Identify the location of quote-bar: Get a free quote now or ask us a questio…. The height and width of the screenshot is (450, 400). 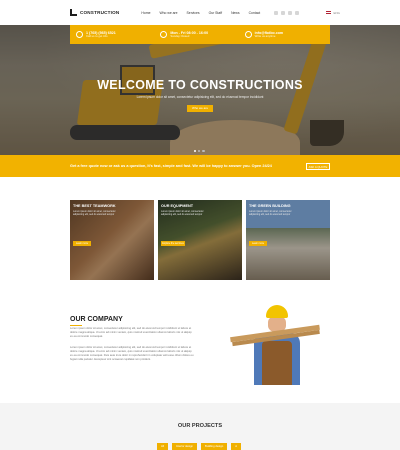
(200, 166).